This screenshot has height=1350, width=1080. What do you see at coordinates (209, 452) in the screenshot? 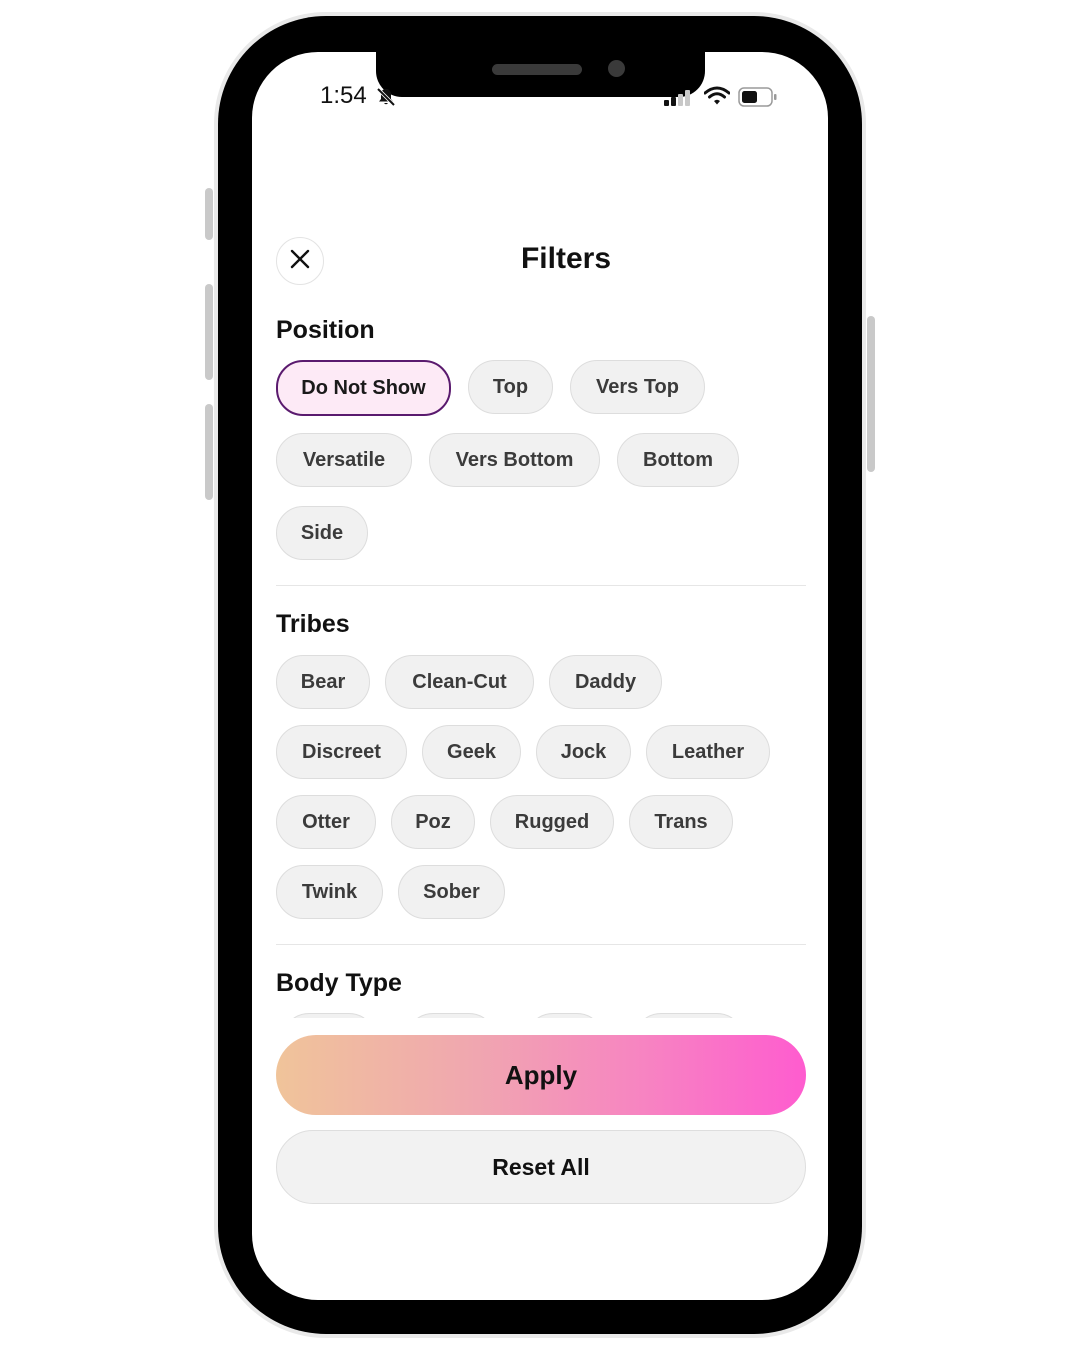
I see `phone-volume-down` at bounding box center [209, 452].